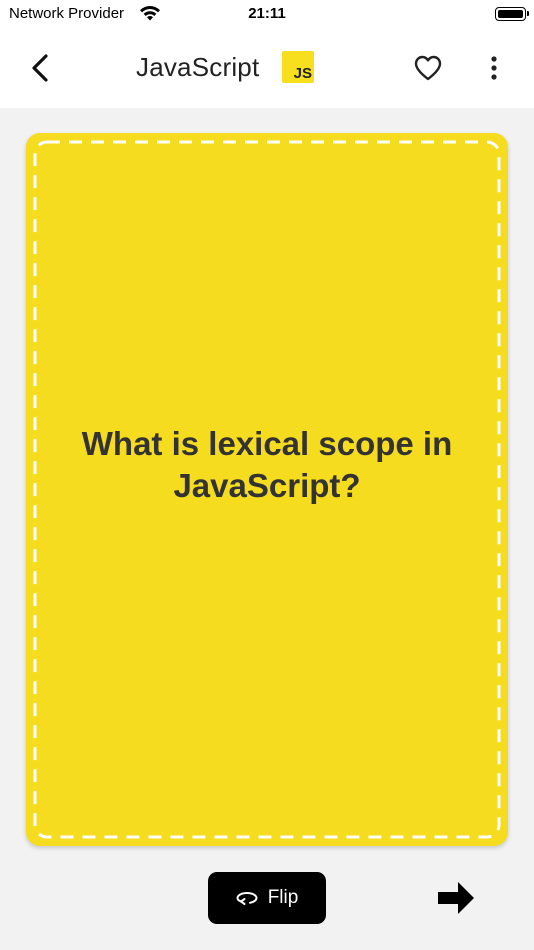 Image resolution: width=534 pixels, height=950 pixels. I want to click on page-title: JavaScript, so click(198, 67).